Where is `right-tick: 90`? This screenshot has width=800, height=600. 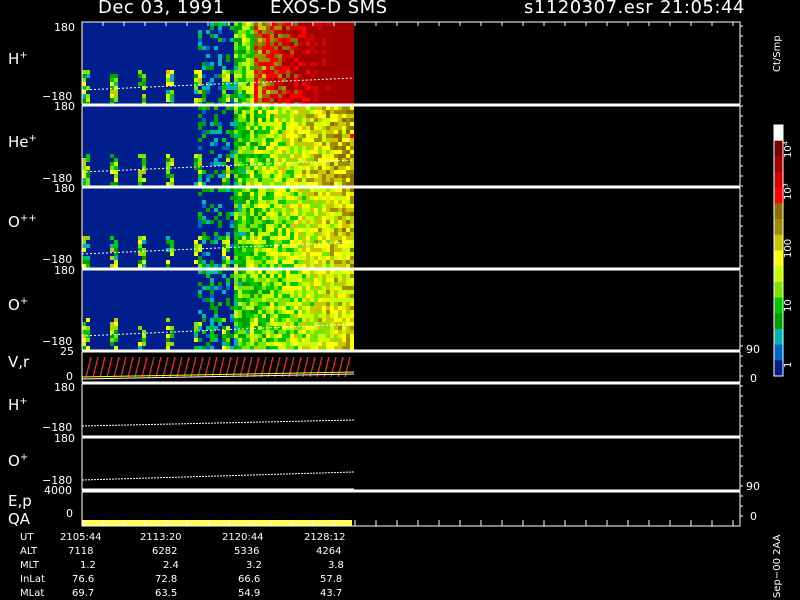 right-tick: 90 is located at coordinates (753, 486).